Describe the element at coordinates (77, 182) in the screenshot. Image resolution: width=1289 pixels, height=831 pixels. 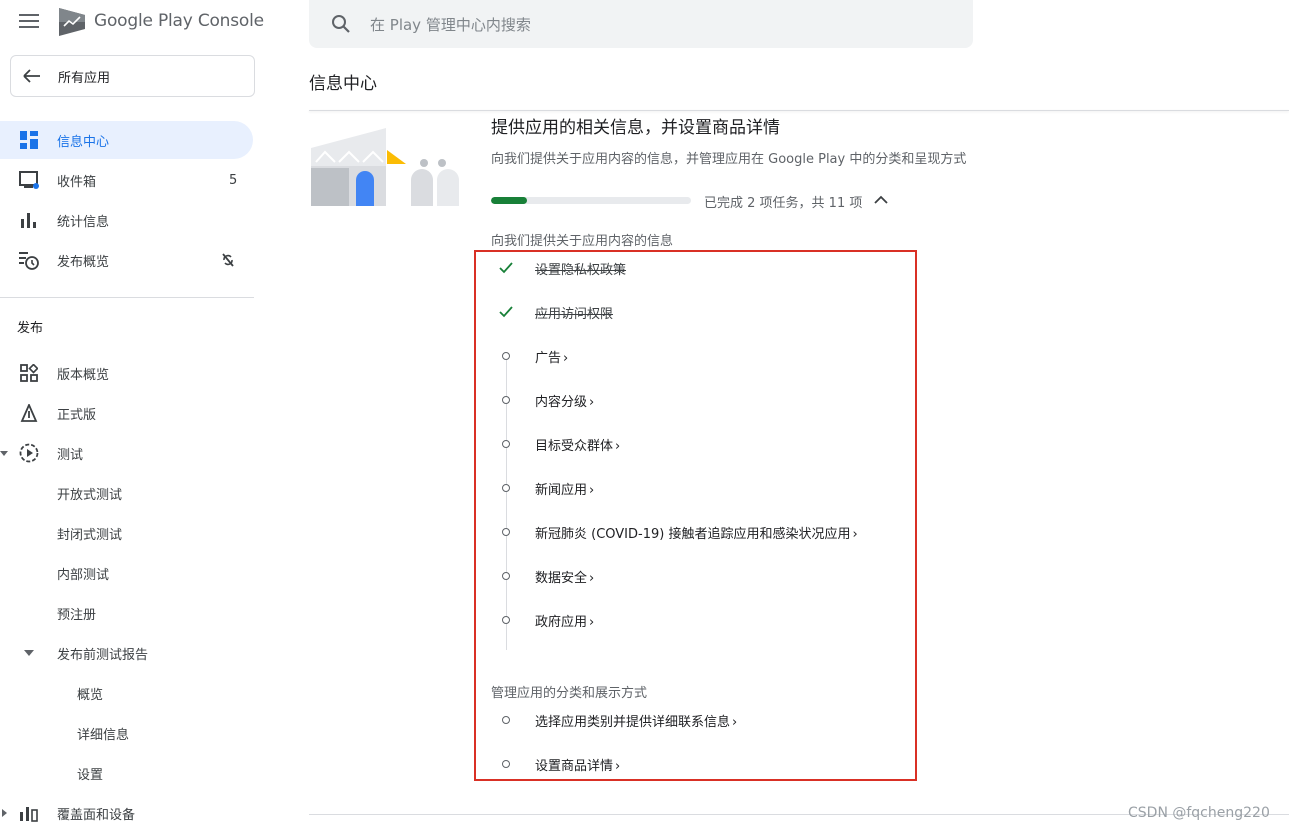
I see `sidebar-item-label: 收件箱` at that location.